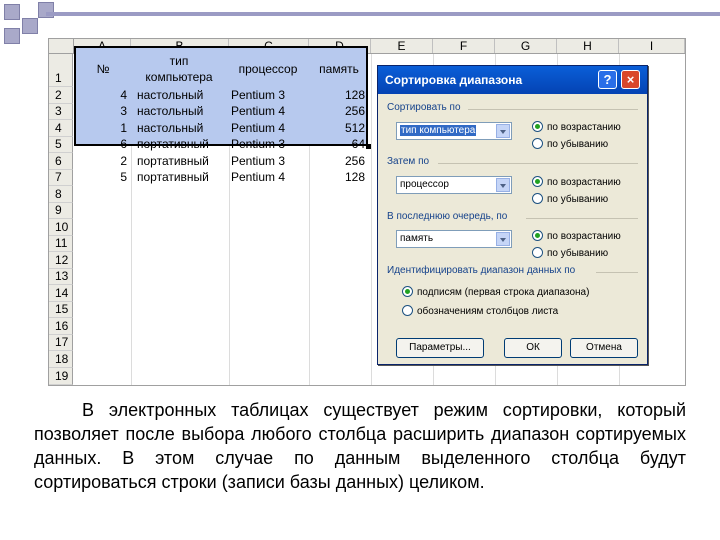 The image size is (720, 540). What do you see at coordinates (454, 239) in the screenshot?
I see `last-by-dropdown: память` at bounding box center [454, 239].